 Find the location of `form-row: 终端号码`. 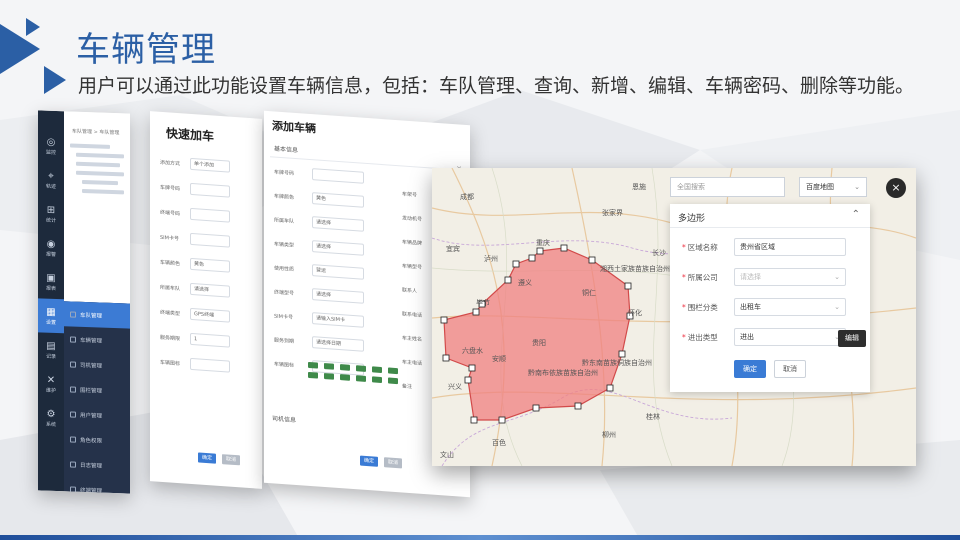

form-row: 终端号码 is located at coordinates (195, 214).